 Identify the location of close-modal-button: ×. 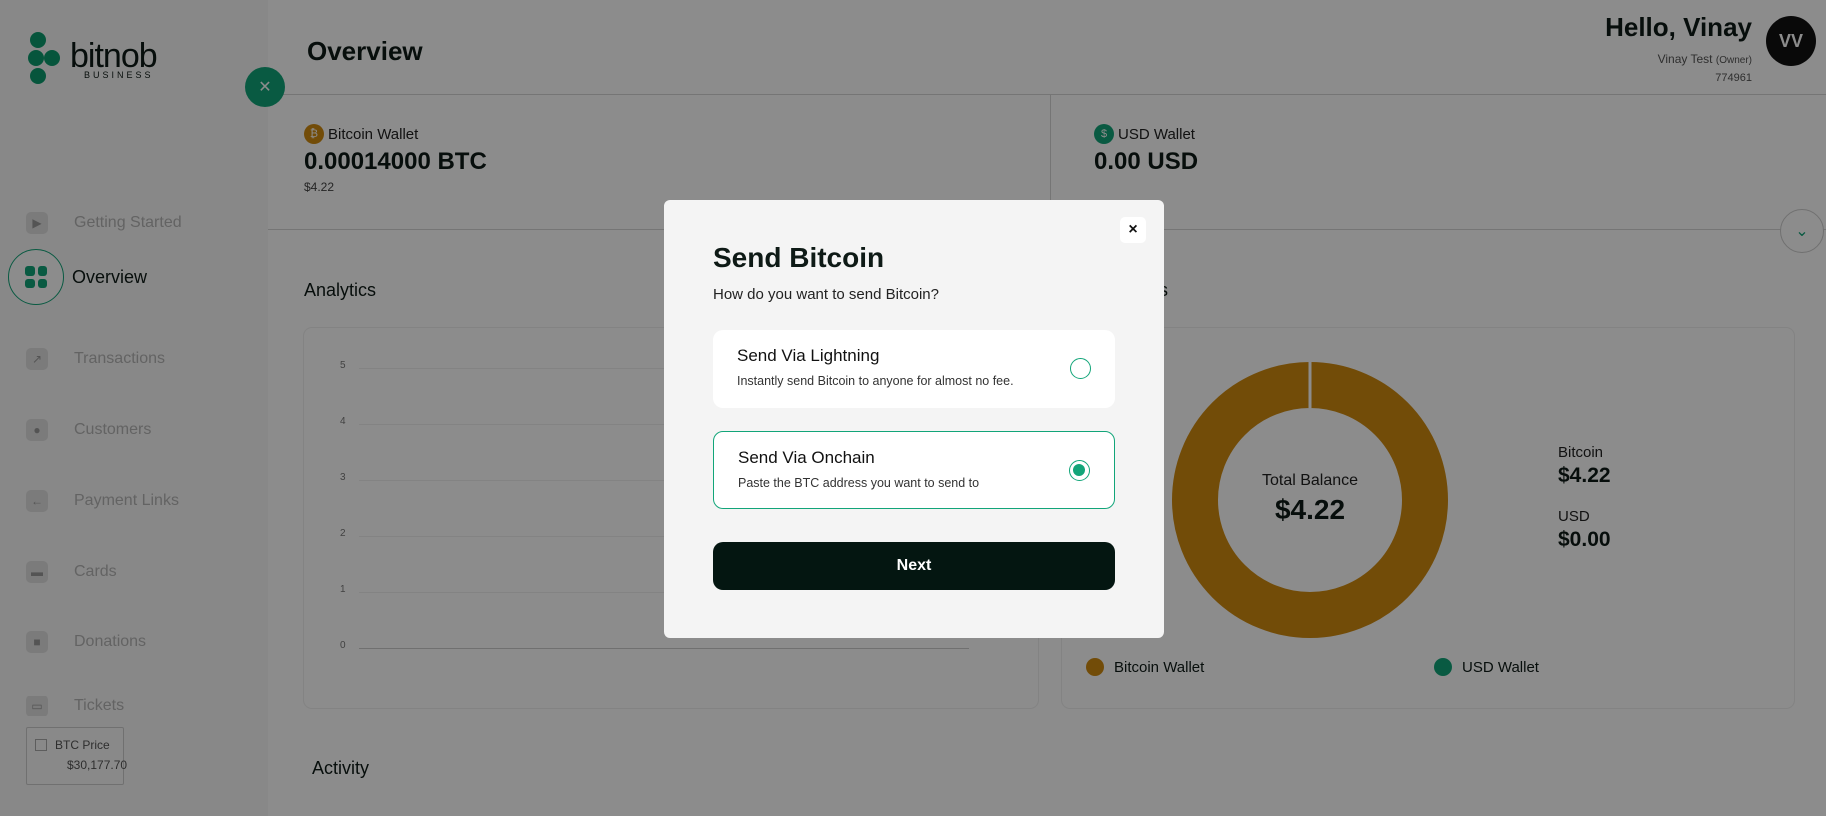
(1133, 230).